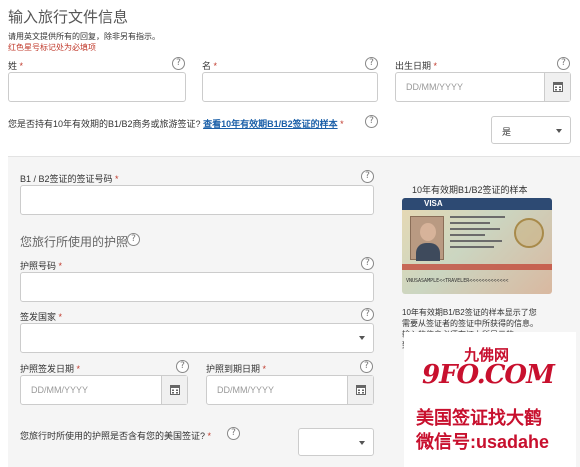 The height and width of the screenshot is (467, 580). What do you see at coordinates (529, 233) in the screenshot?
I see `visa-seal` at bounding box center [529, 233].